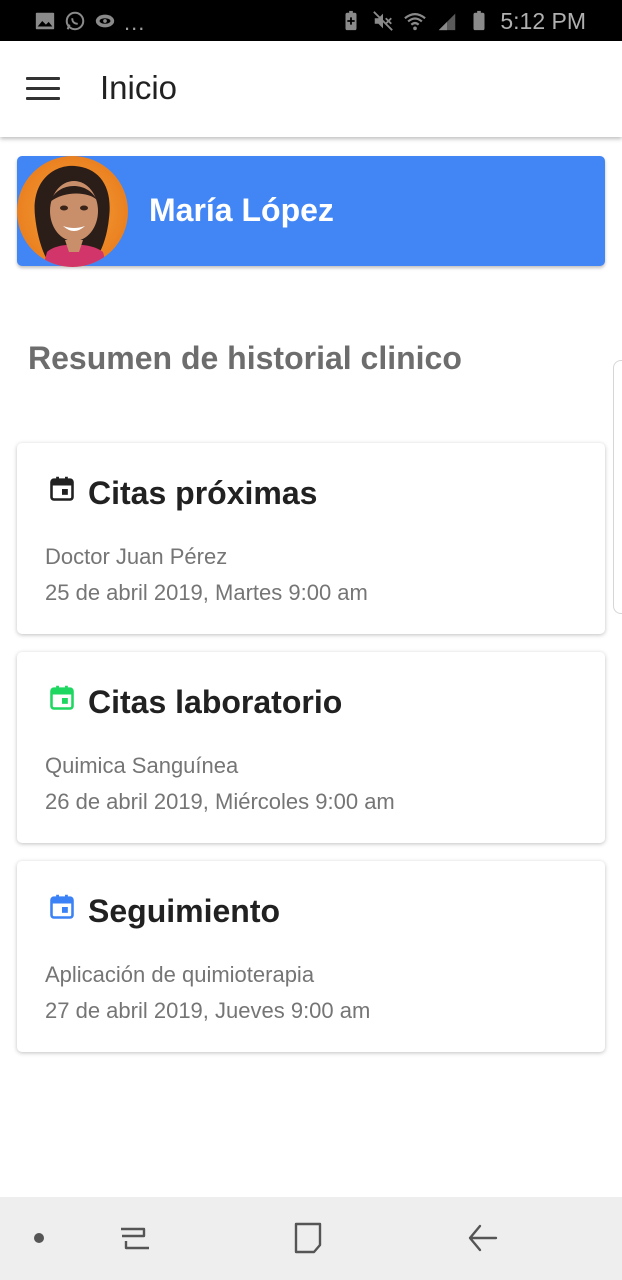 This screenshot has height=1280, width=622. Describe the element at coordinates (39, 1238) in the screenshot. I see `dot-icon` at that location.